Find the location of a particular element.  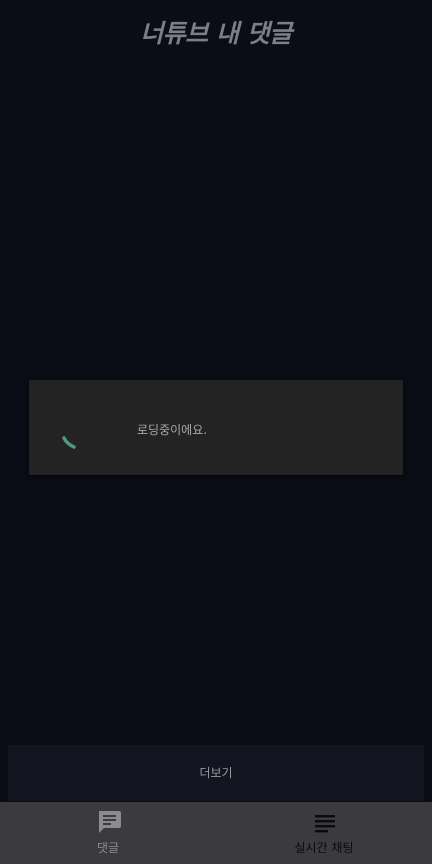

loading-spinner-icon is located at coordinates (69, 442).